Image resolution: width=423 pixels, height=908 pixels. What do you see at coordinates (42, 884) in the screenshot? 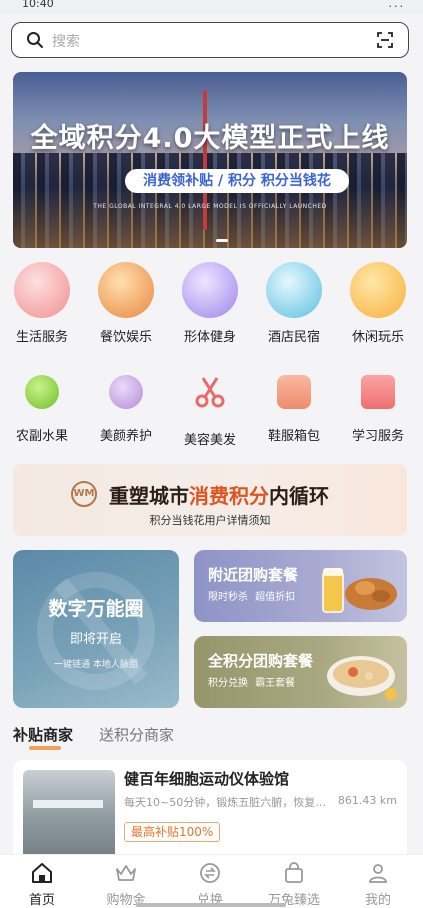
I see `tab-home: 首页` at bounding box center [42, 884].